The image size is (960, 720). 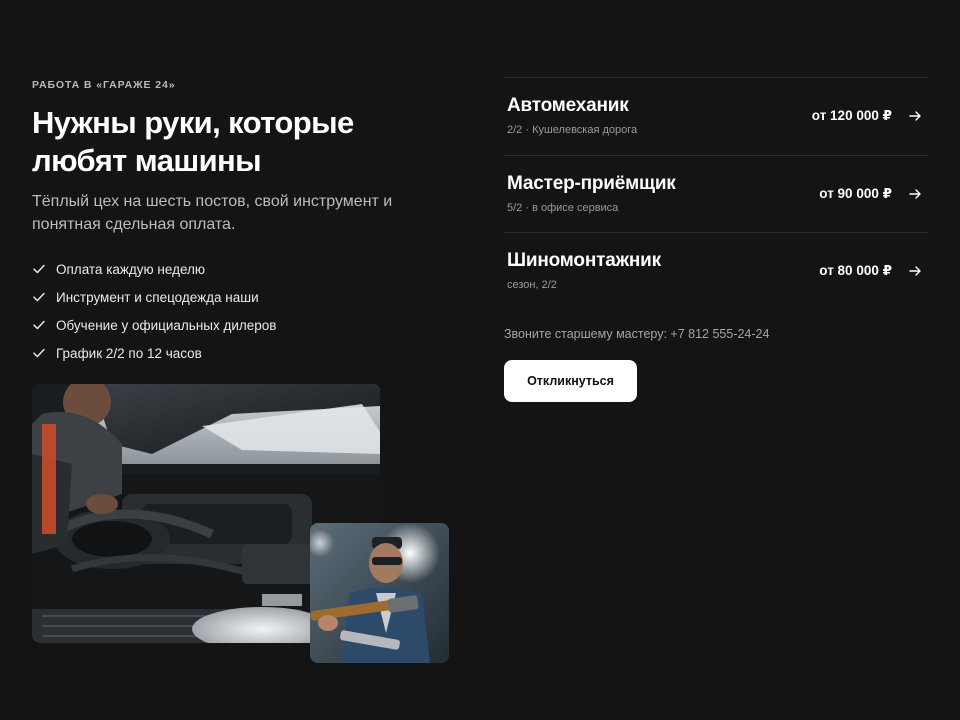 What do you see at coordinates (157, 297) in the screenshot?
I see `benefit-label: Инструмент и спецодежда наши` at bounding box center [157, 297].